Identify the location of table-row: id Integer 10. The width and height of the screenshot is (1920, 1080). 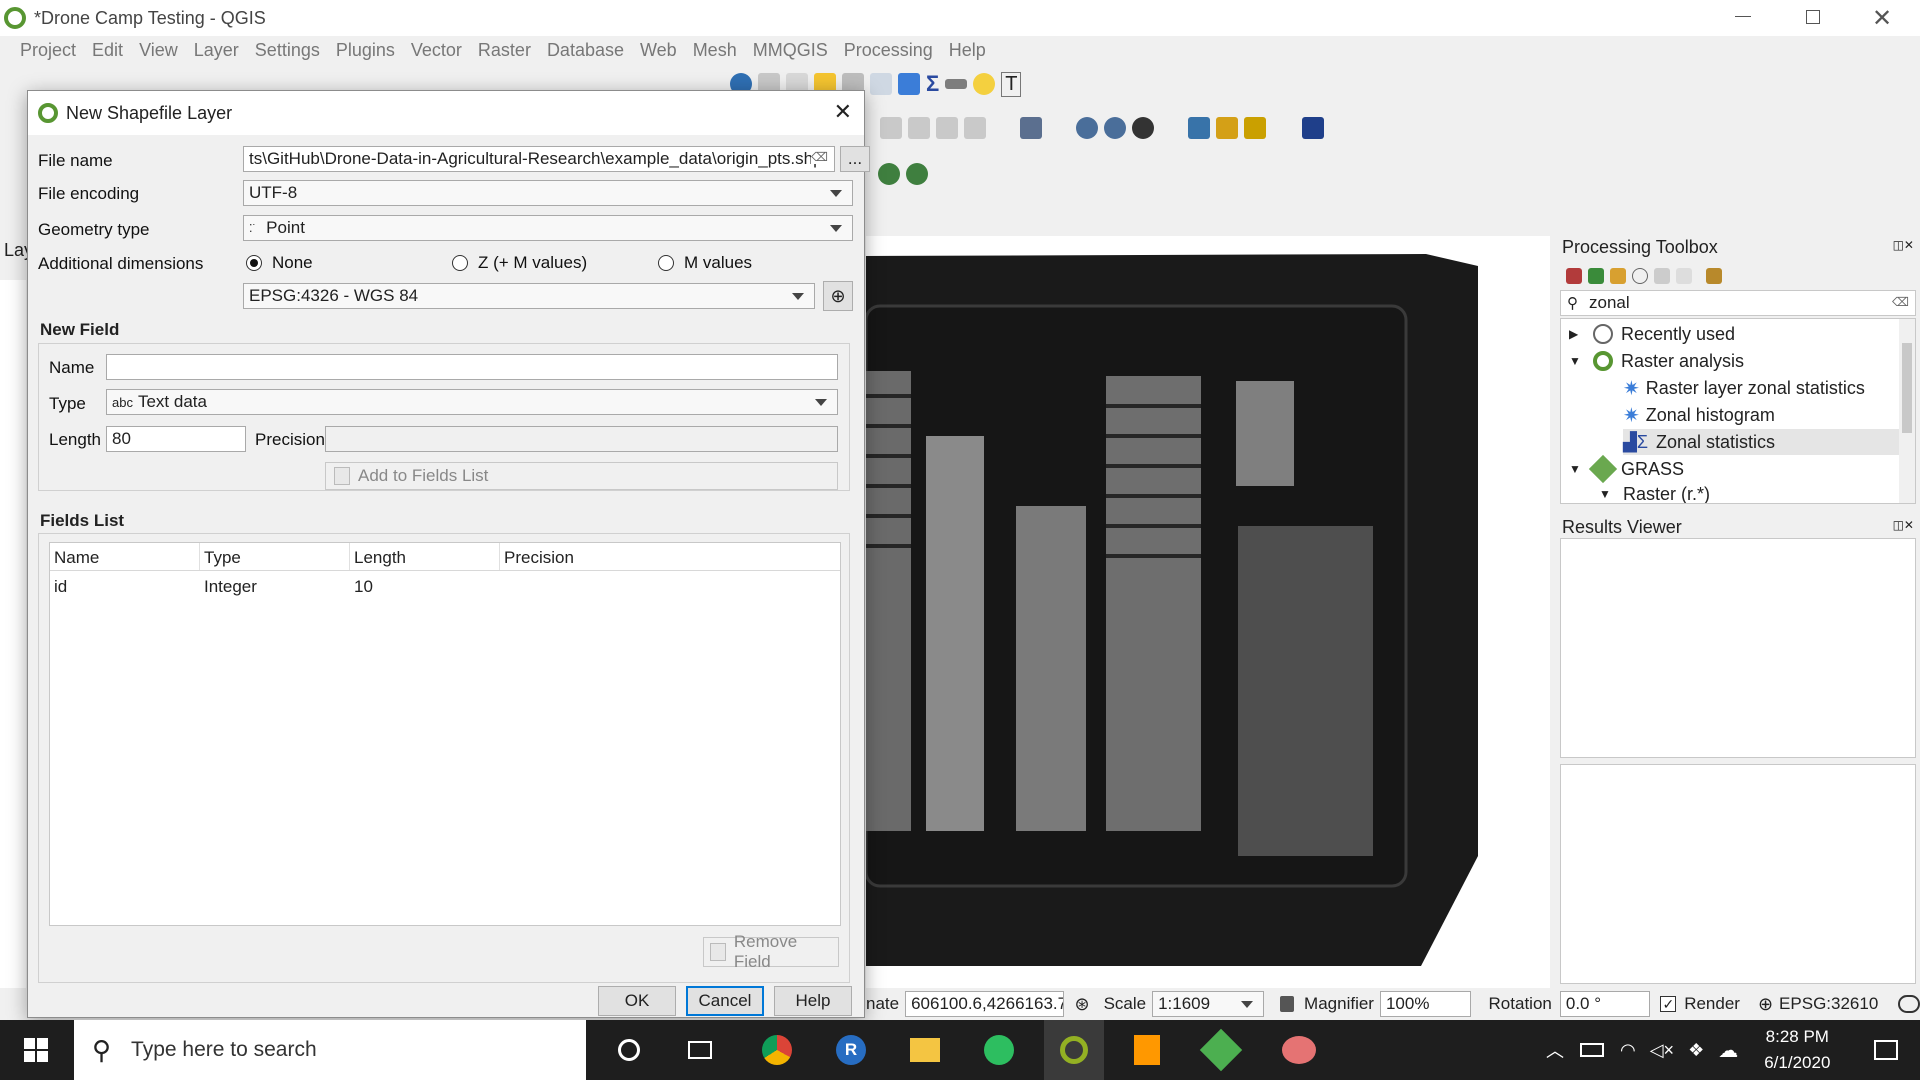
(445, 588).